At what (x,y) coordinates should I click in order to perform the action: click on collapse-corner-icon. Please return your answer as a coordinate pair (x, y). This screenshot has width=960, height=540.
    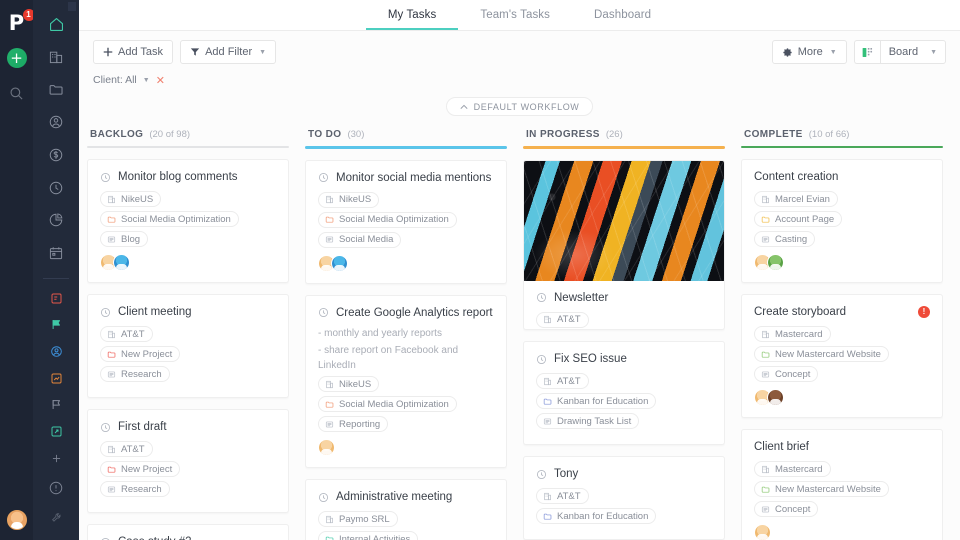
    Looking at the image, I should click on (72, 6).